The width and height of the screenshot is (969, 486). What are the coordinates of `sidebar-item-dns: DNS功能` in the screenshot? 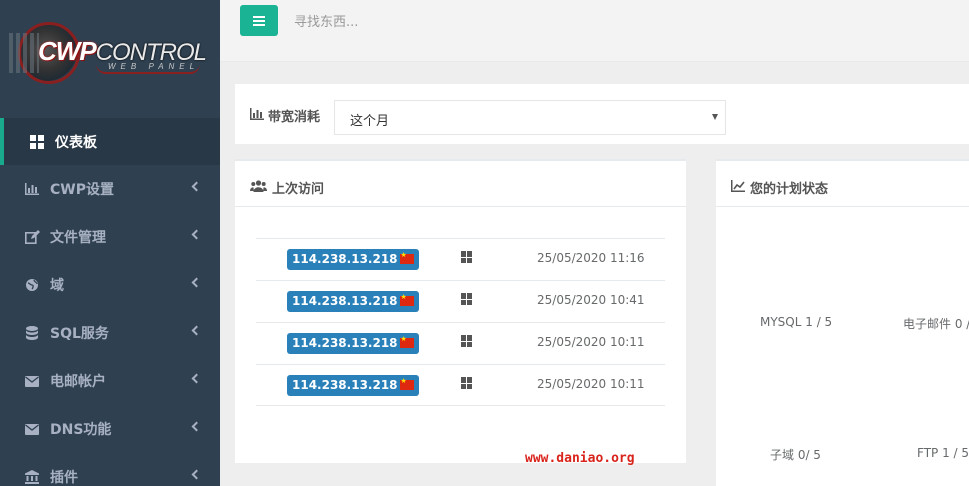 It's located at (110, 429).